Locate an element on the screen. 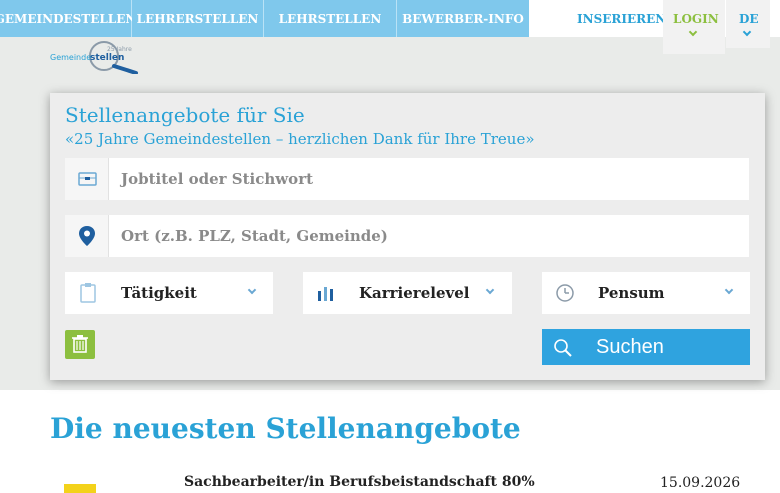 This screenshot has width=780, height=493. site-logo: 25 Jahre Gemeinde stellen is located at coordinates (95, 57).